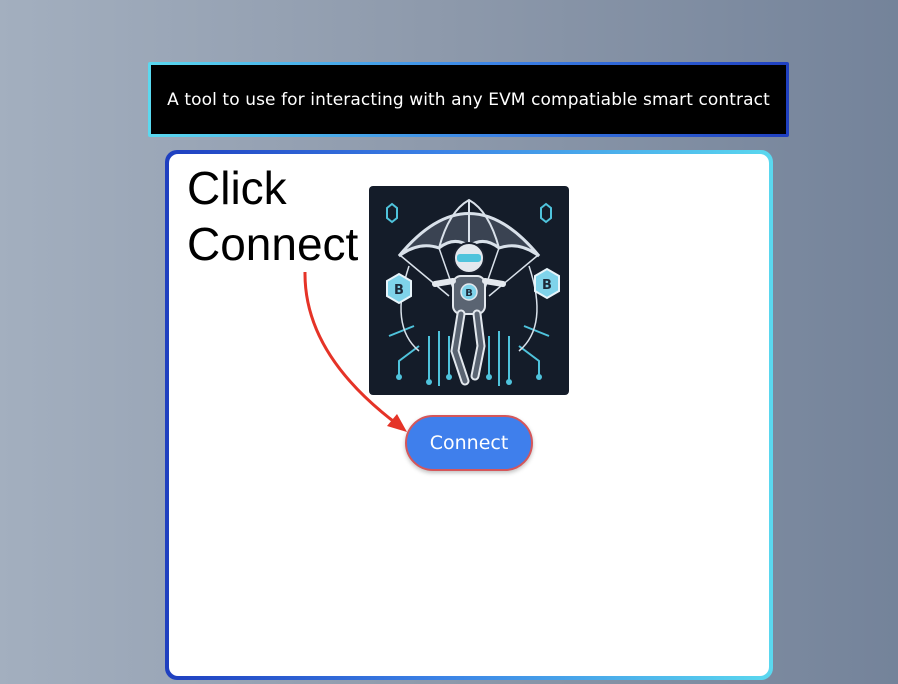 This screenshot has width=898, height=684. I want to click on connect-button: Connect, so click(469, 443).